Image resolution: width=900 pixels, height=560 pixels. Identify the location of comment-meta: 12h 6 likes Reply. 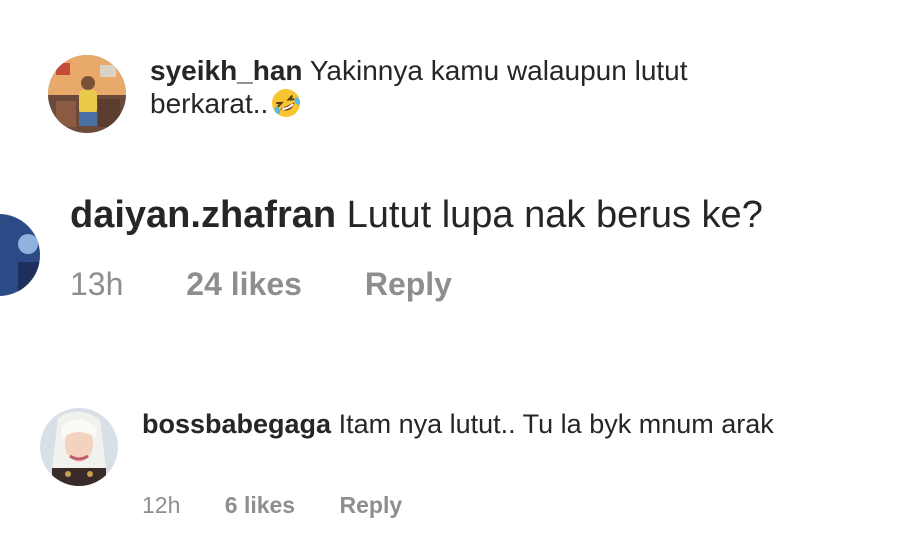
(272, 505).